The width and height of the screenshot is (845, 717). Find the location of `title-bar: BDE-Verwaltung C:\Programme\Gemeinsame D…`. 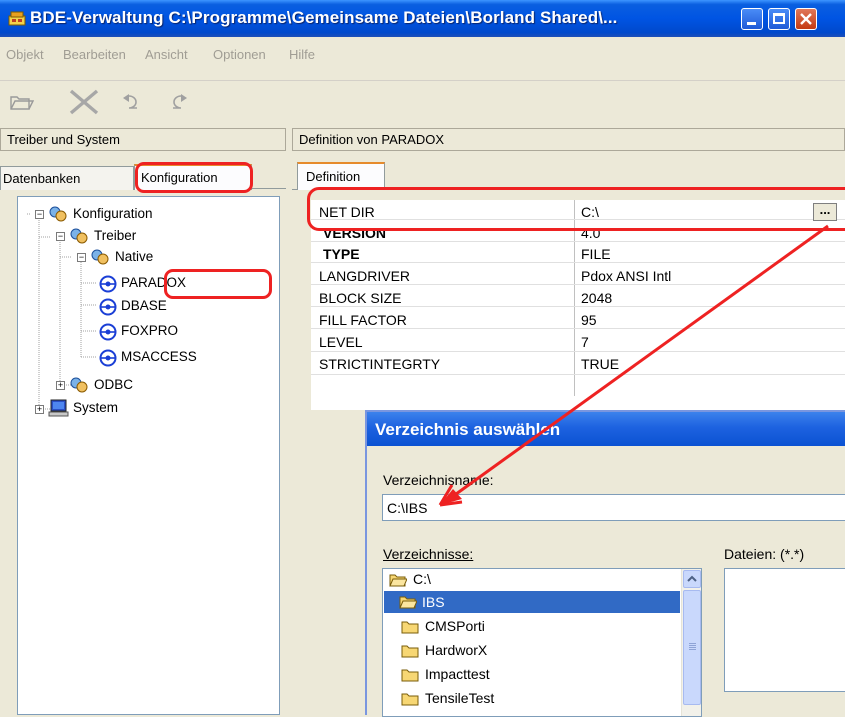

title-bar: BDE-Verwaltung C:\Programme\Gemeinsame D… is located at coordinates (422, 18).